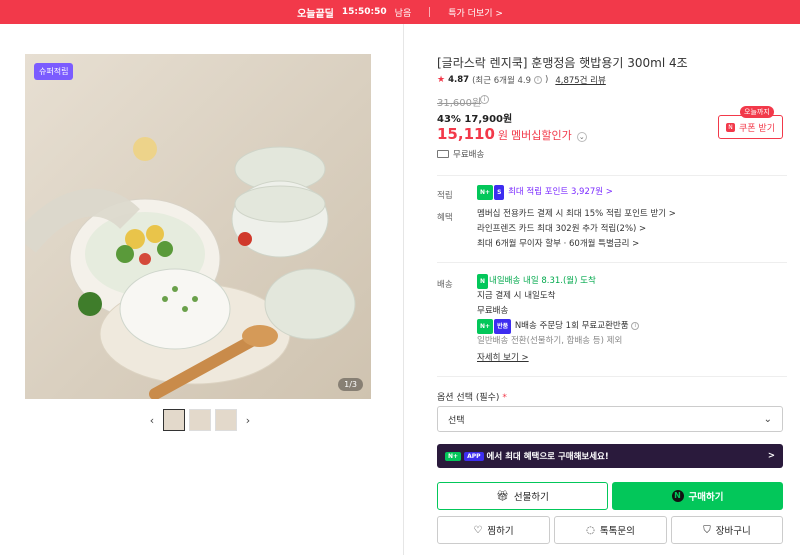  What do you see at coordinates (459, 103) in the screenshot?
I see `original-price: 31,600원` at bounding box center [459, 103].